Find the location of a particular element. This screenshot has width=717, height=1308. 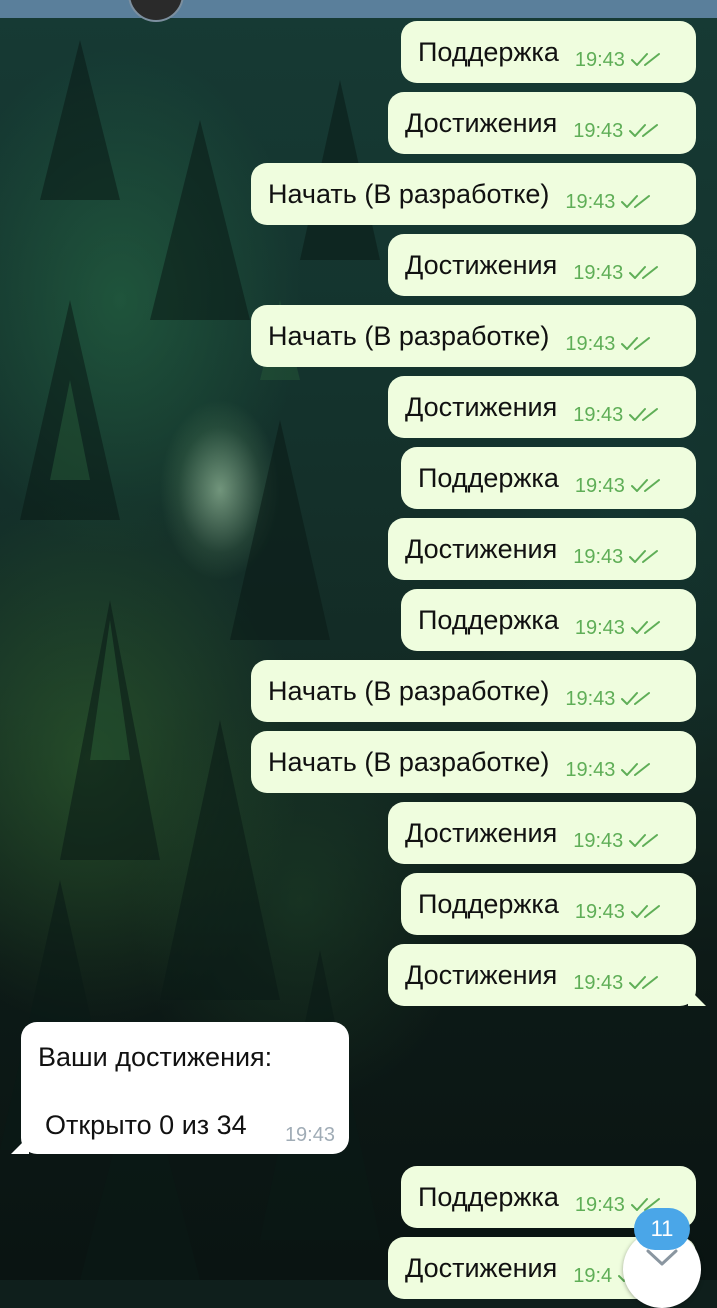

chevron-down-icon is located at coordinates (662, 1257).